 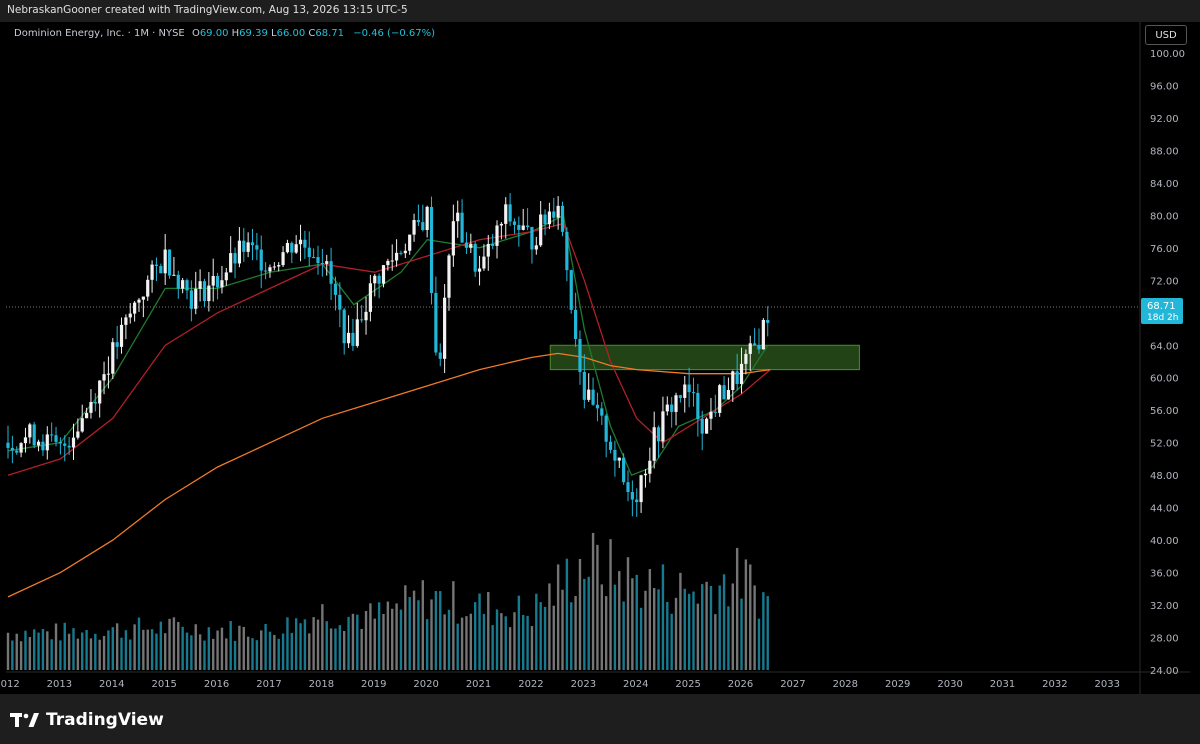 What do you see at coordinates (1164, 281) in the screenshot?
I see `price-axis-label: 72.00` at bounding box center [1164, 281].